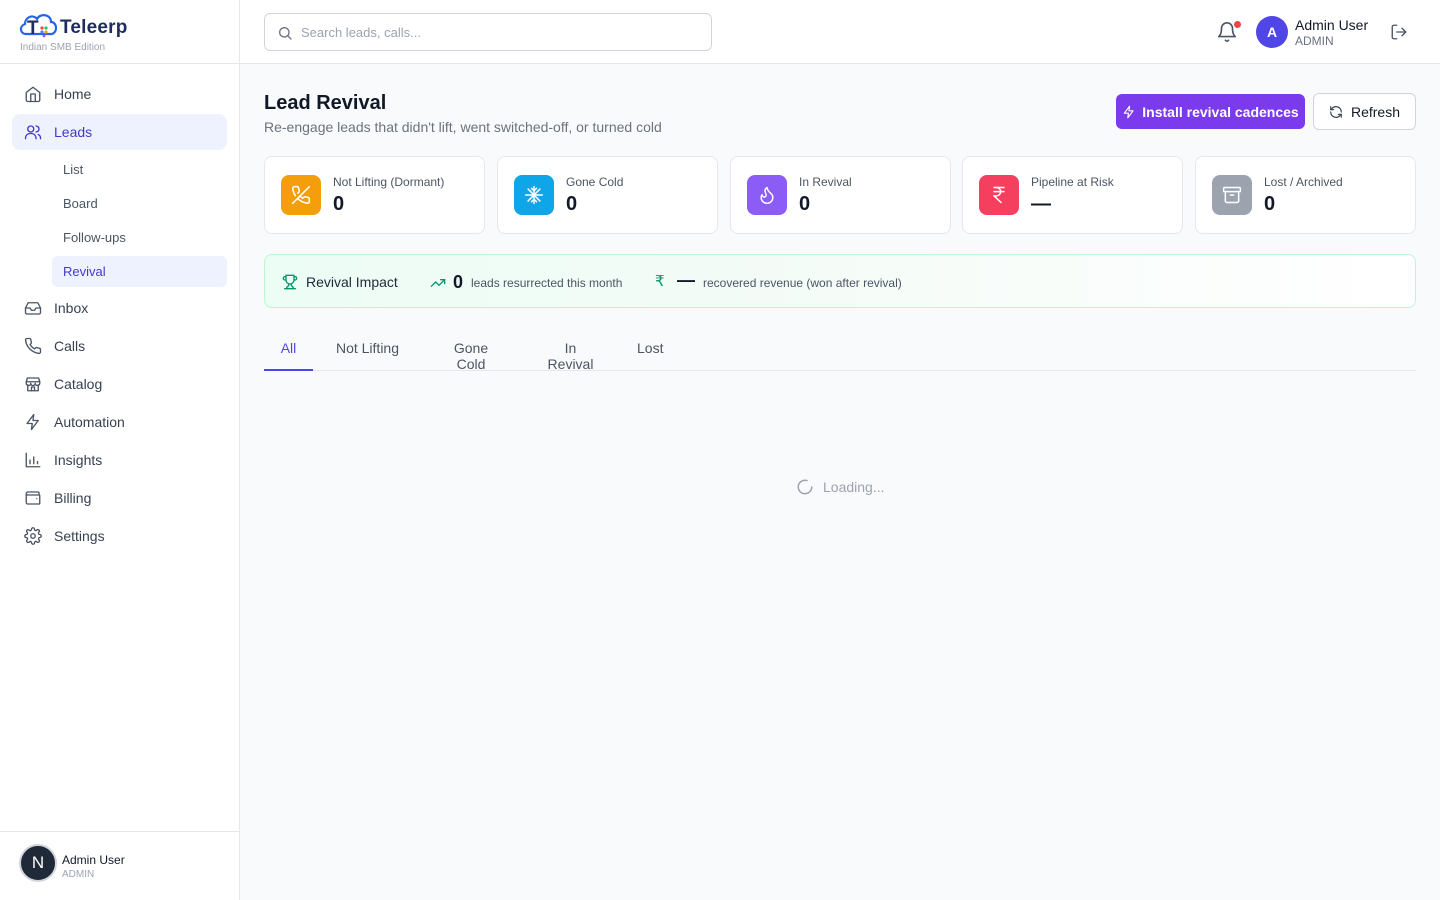  Describe the element at coordinates (78, 874) in the screenshot. I see `sidebar-user-role: ADMIN` at that location.